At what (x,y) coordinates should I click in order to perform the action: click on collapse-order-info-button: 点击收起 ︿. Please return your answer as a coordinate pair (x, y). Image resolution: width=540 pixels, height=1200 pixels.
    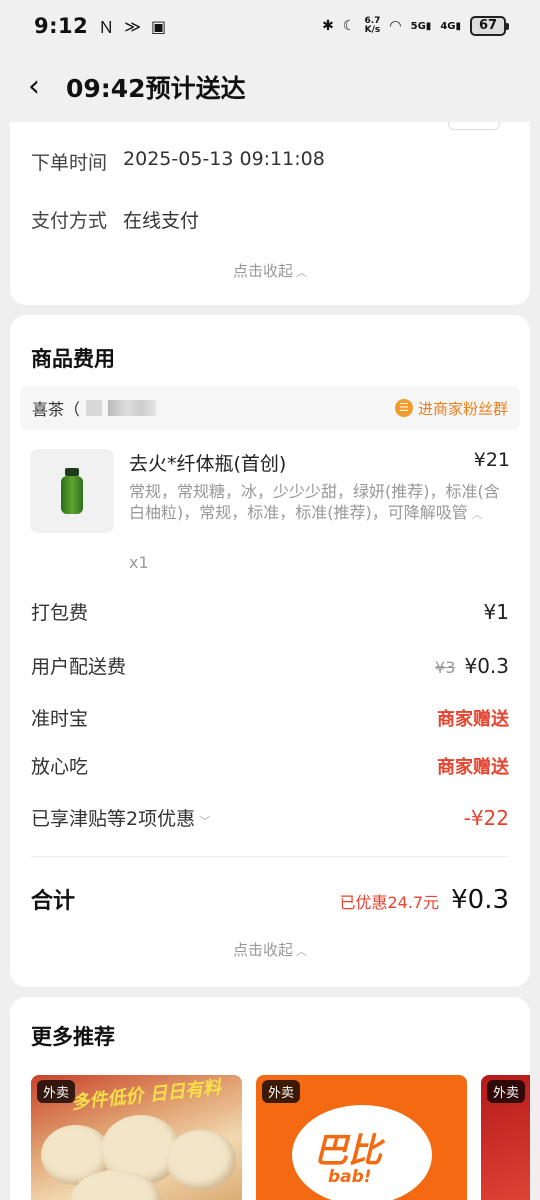
    Looking at the image, I should click on (270, 270).